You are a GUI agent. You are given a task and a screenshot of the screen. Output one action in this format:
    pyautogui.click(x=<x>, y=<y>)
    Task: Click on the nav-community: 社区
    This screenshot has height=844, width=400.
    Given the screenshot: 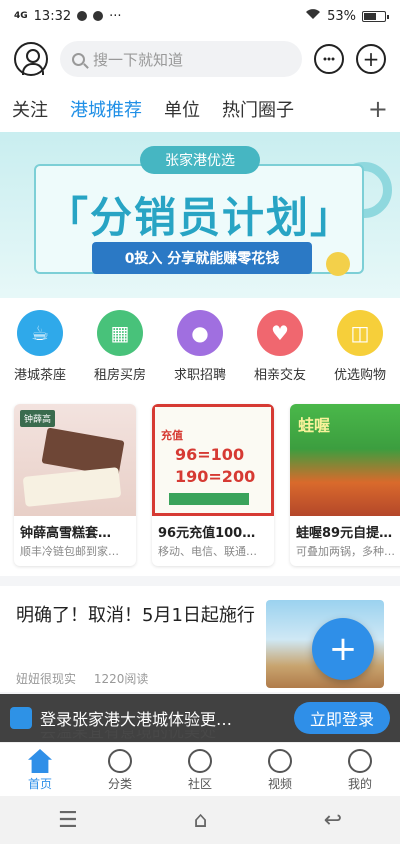 What is the action you would take?
    pyautogui.click(x=200, y=769)
    